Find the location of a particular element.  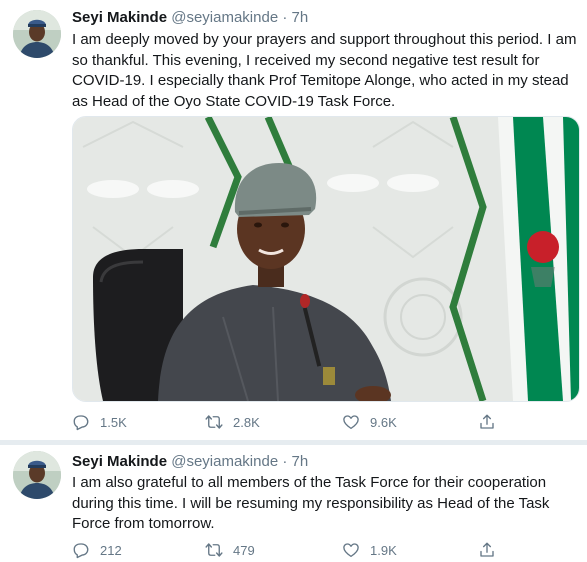

retweet-button: 2.8K is located at coordinates (232, 422).